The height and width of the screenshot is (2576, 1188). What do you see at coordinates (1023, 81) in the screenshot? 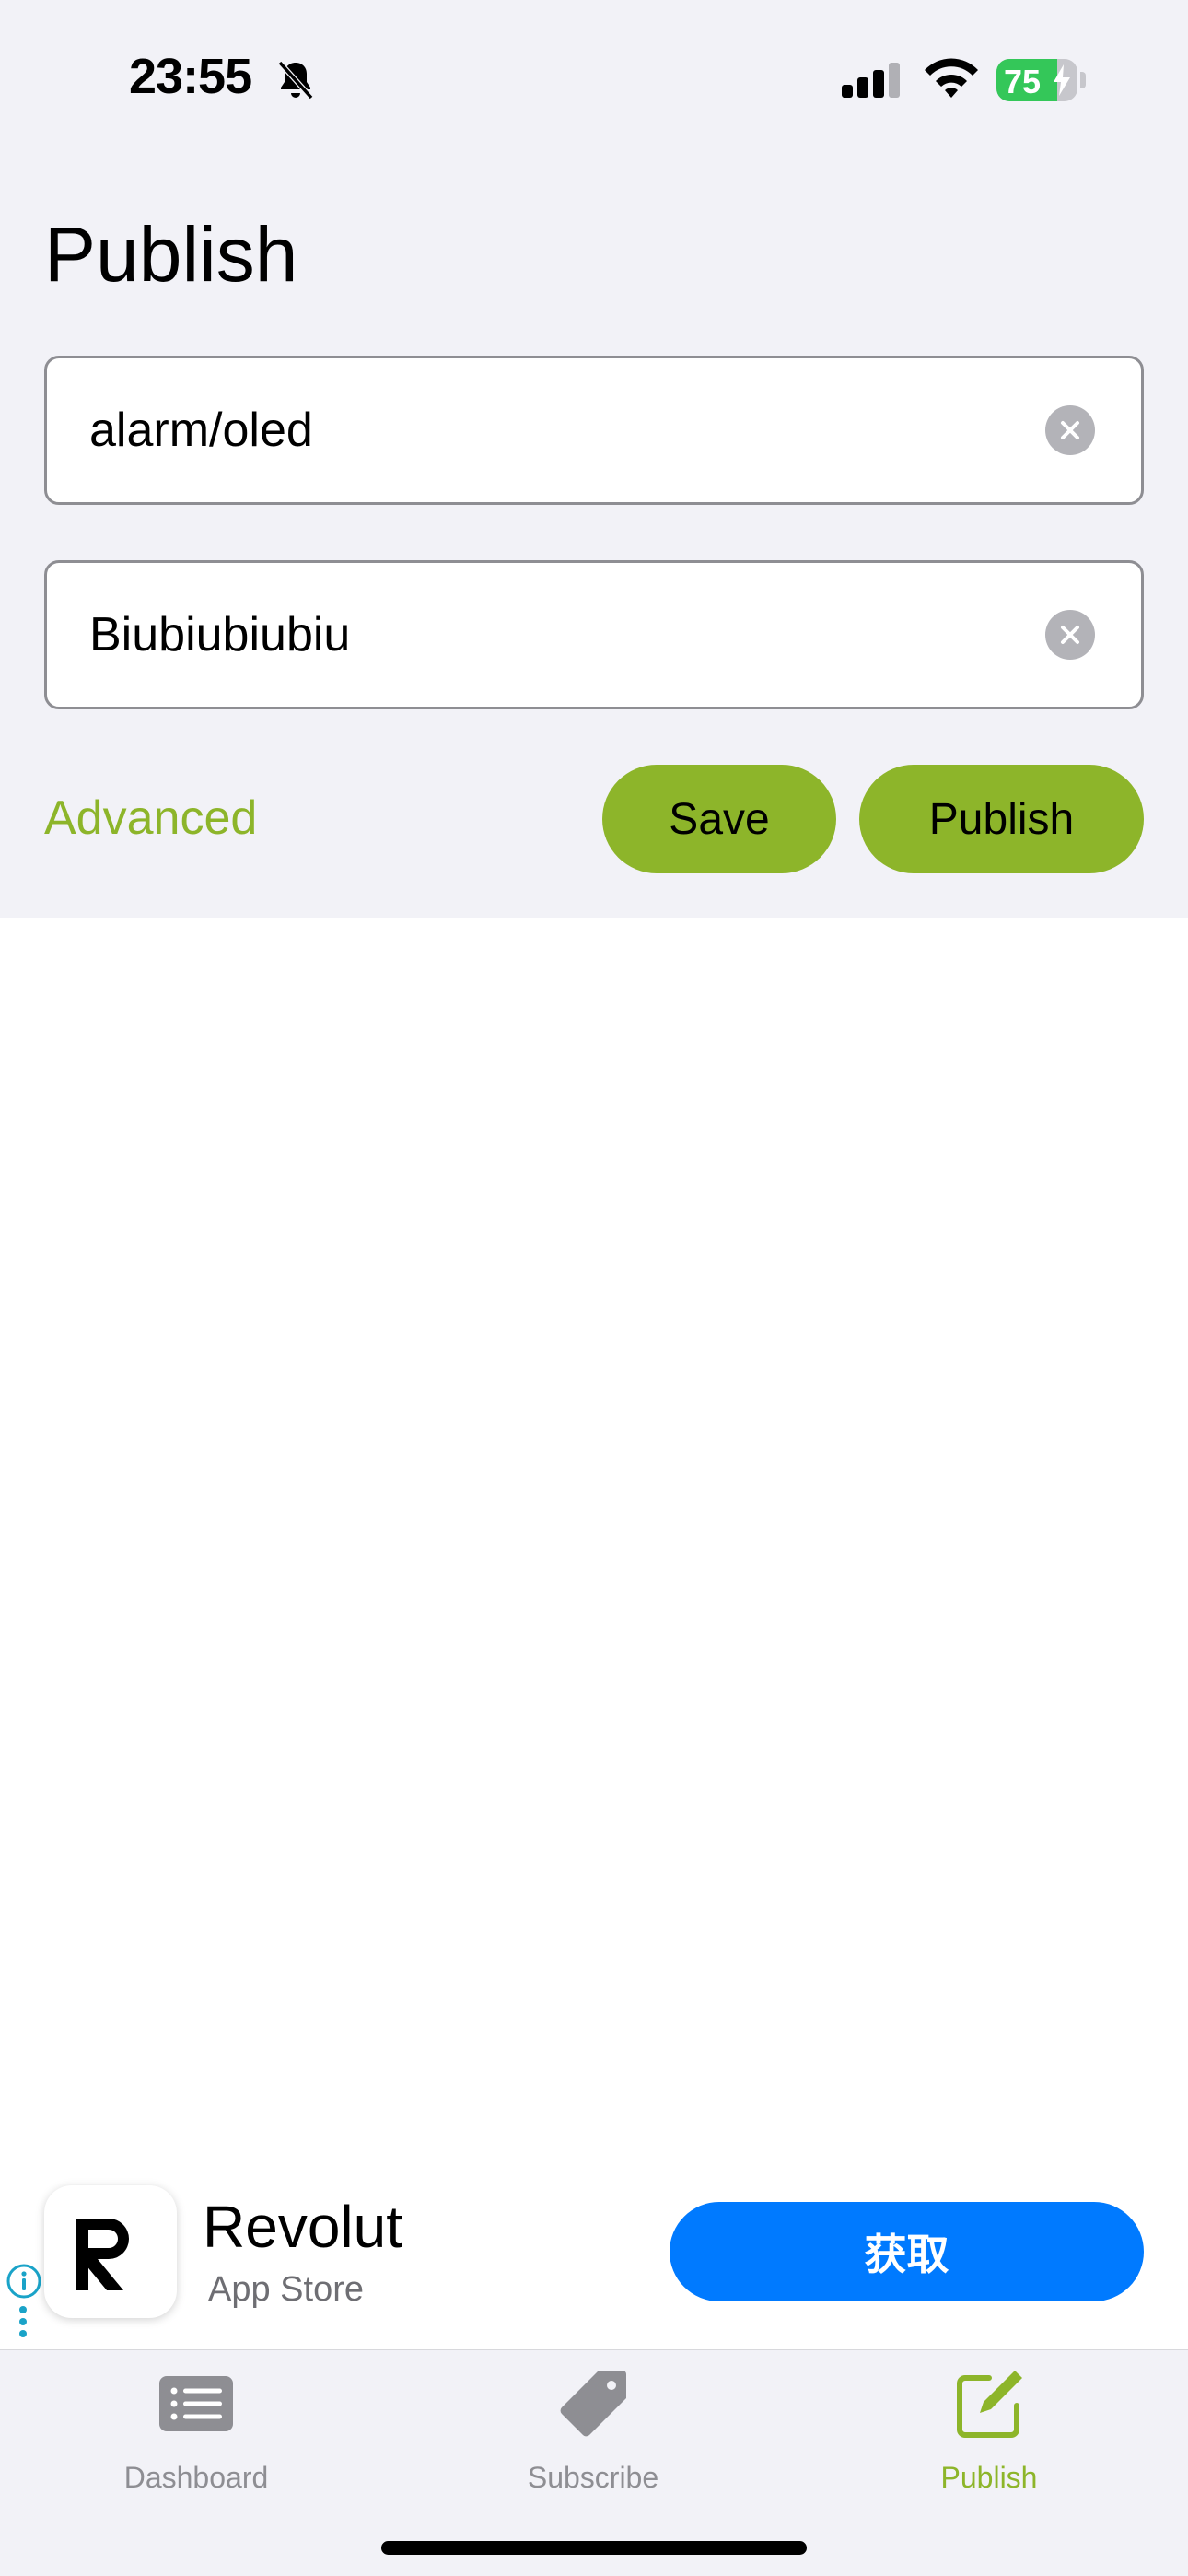
I see `battery-percentage: 75` at bounding box center [1023, 81].